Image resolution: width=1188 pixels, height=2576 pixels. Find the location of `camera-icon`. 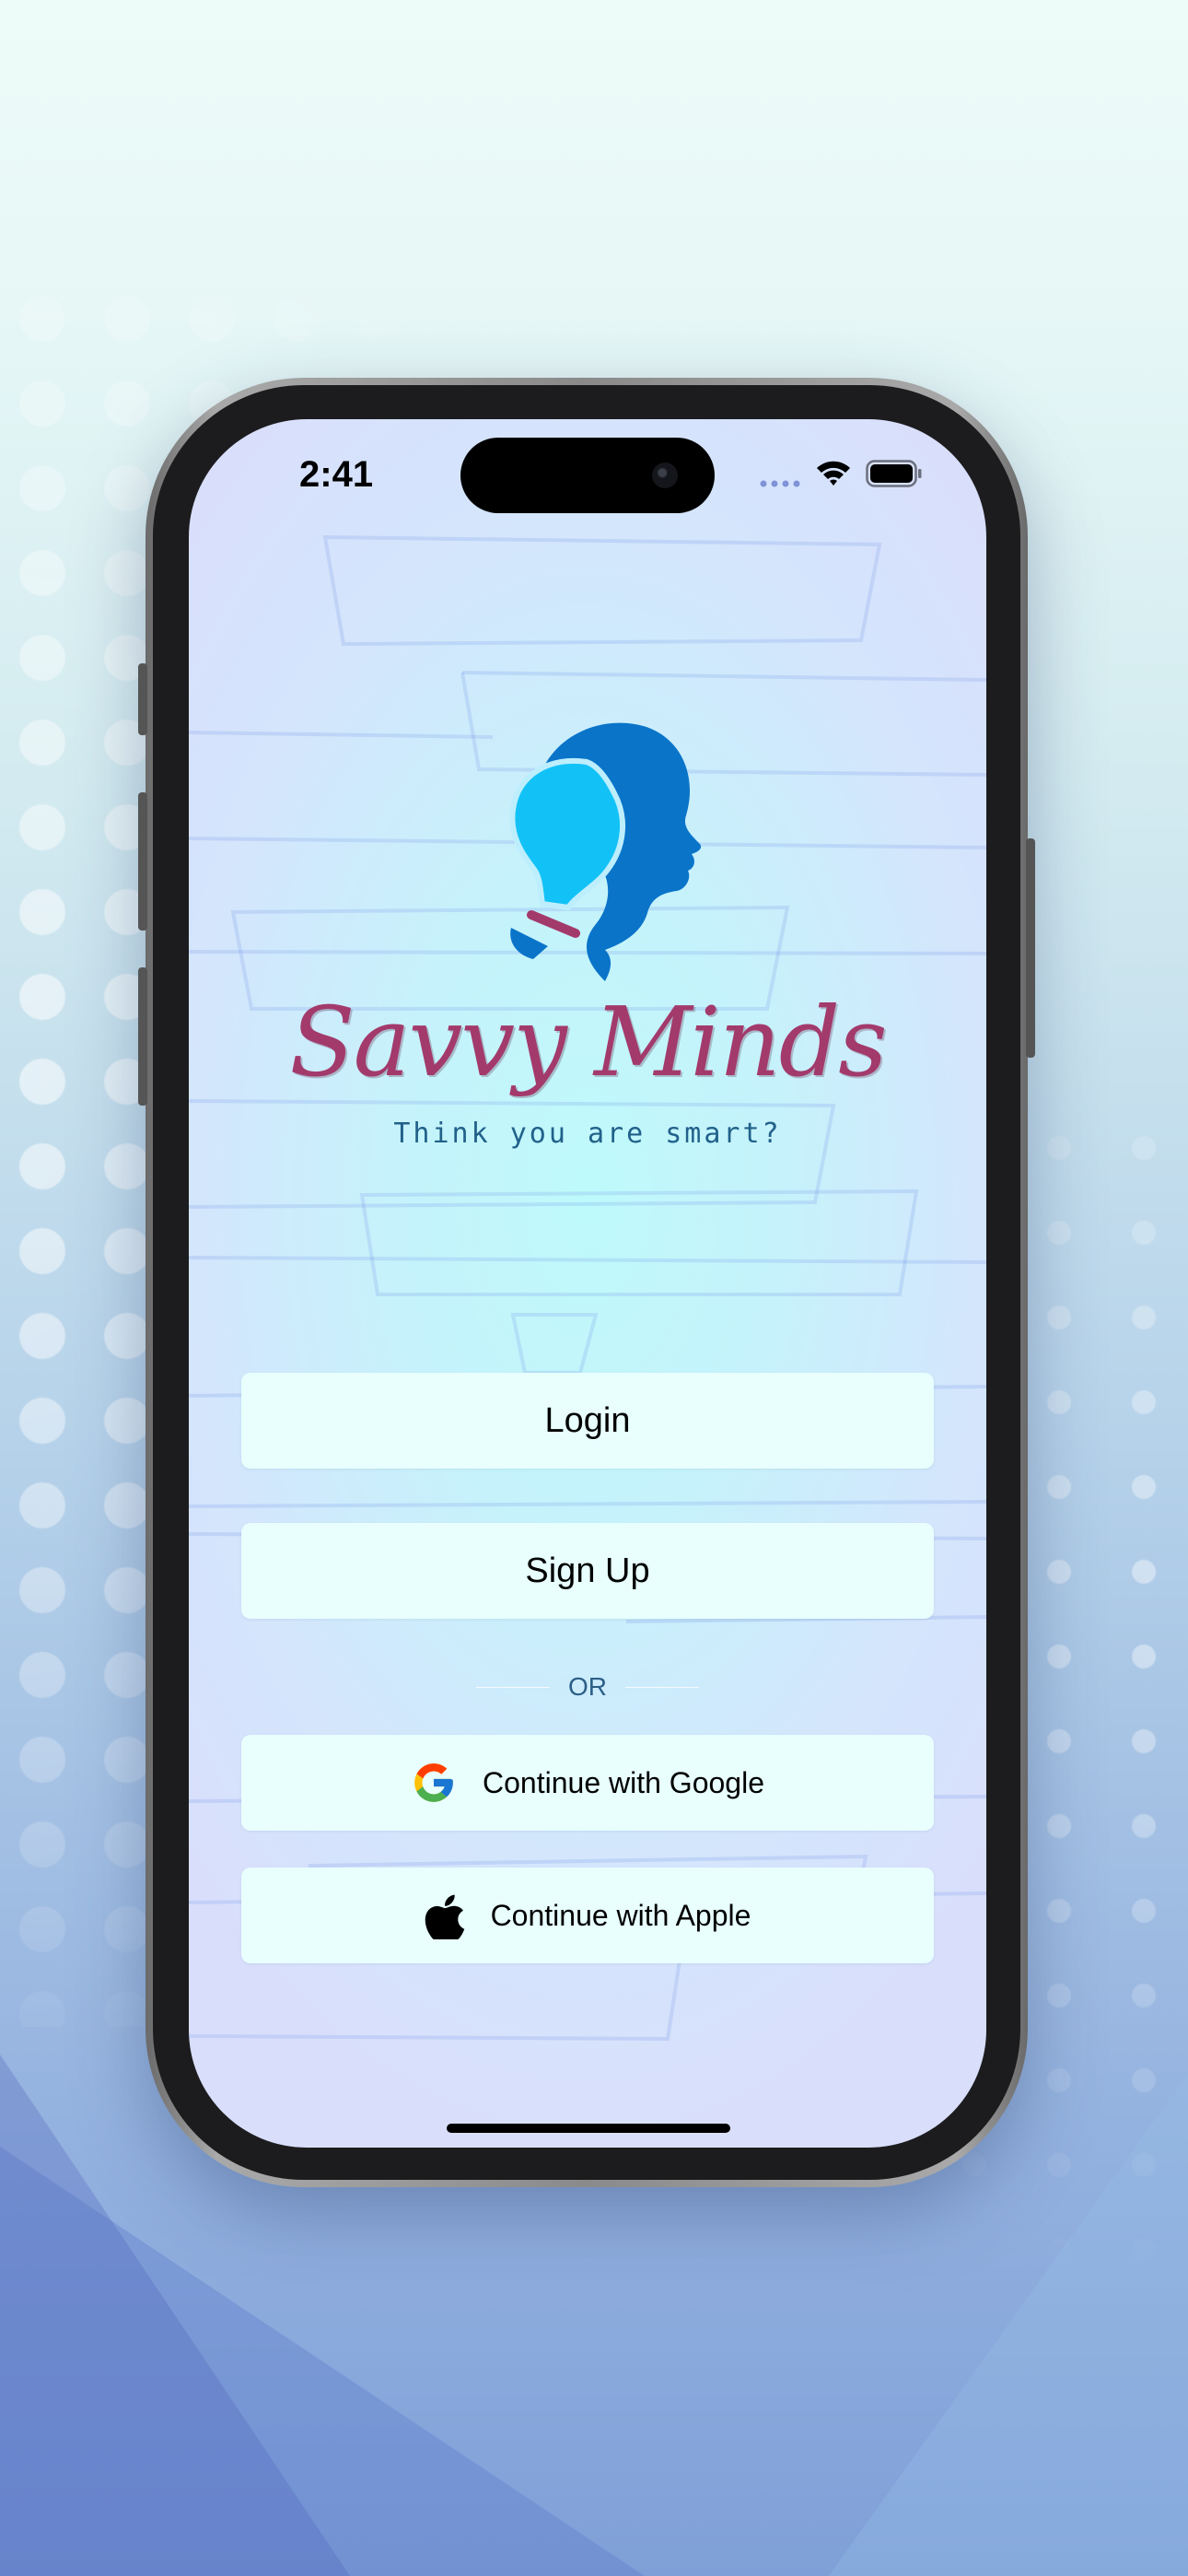

camera-icon is located at coordinates (665, 475).